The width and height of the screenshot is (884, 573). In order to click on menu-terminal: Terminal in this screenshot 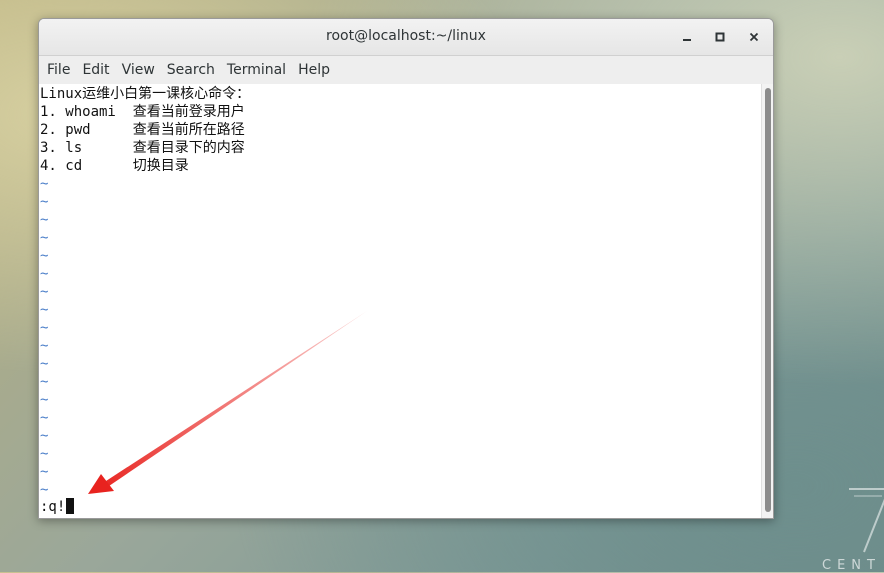, I will do `click(256, 70)`.